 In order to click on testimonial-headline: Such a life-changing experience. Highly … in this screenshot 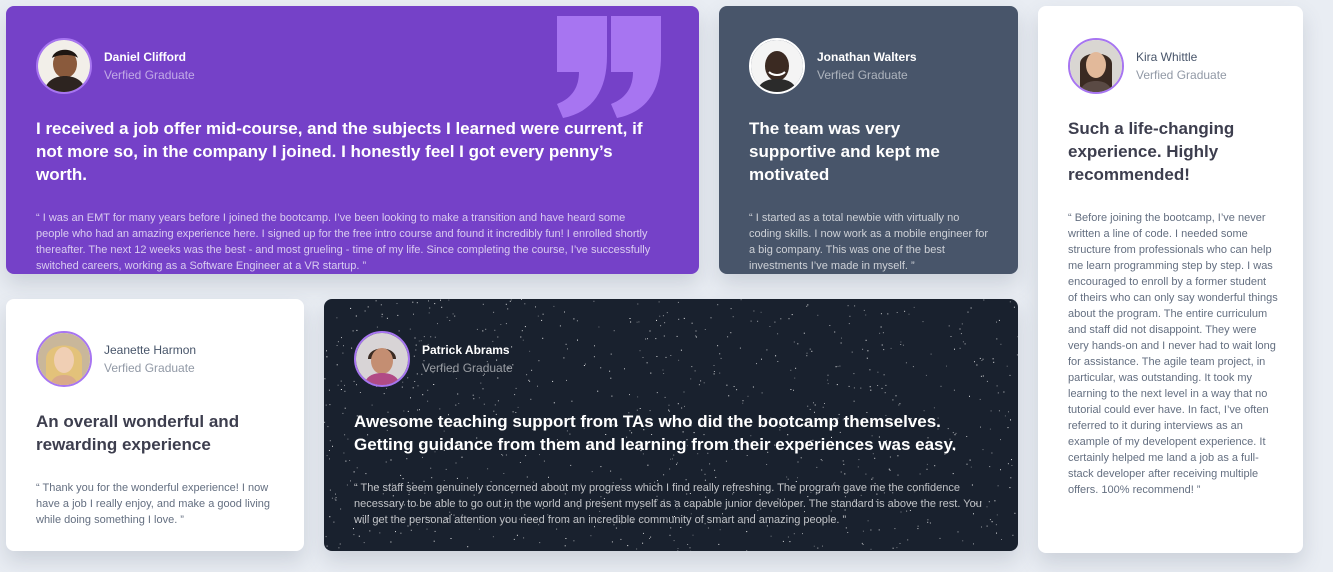, I will do `click(1151, 151)`.